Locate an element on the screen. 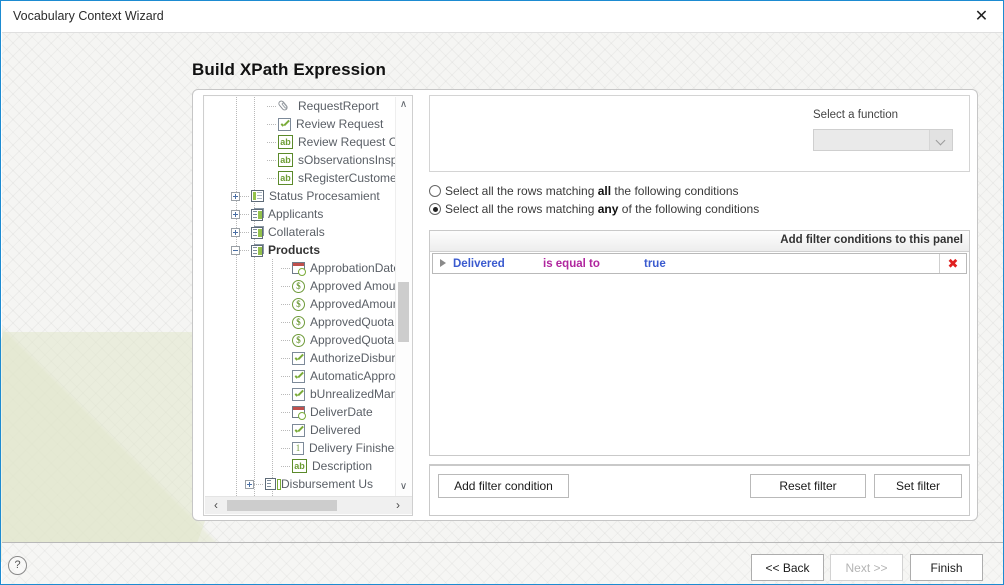  tree-item-description: Description is located at coordinates (301, 466).